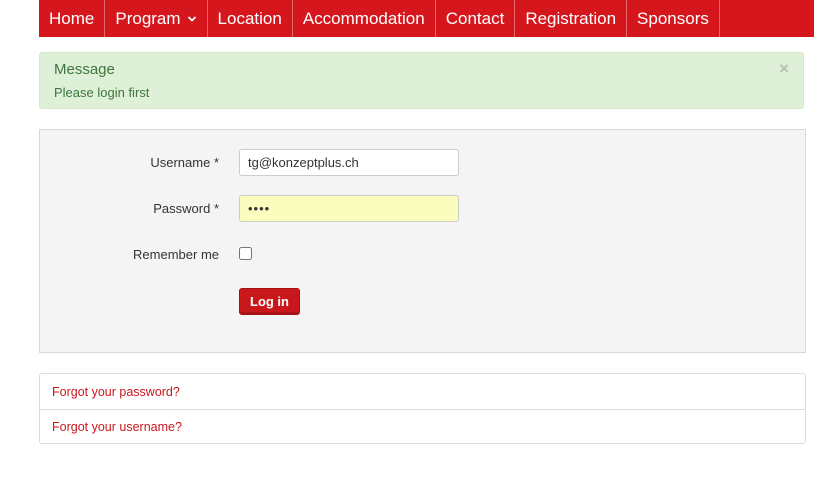 The image size is (814, 501). What do you see at coordinates (186, 208) in the screenshot?
I see `password-label: Password *` at bounding box center [186, 208].